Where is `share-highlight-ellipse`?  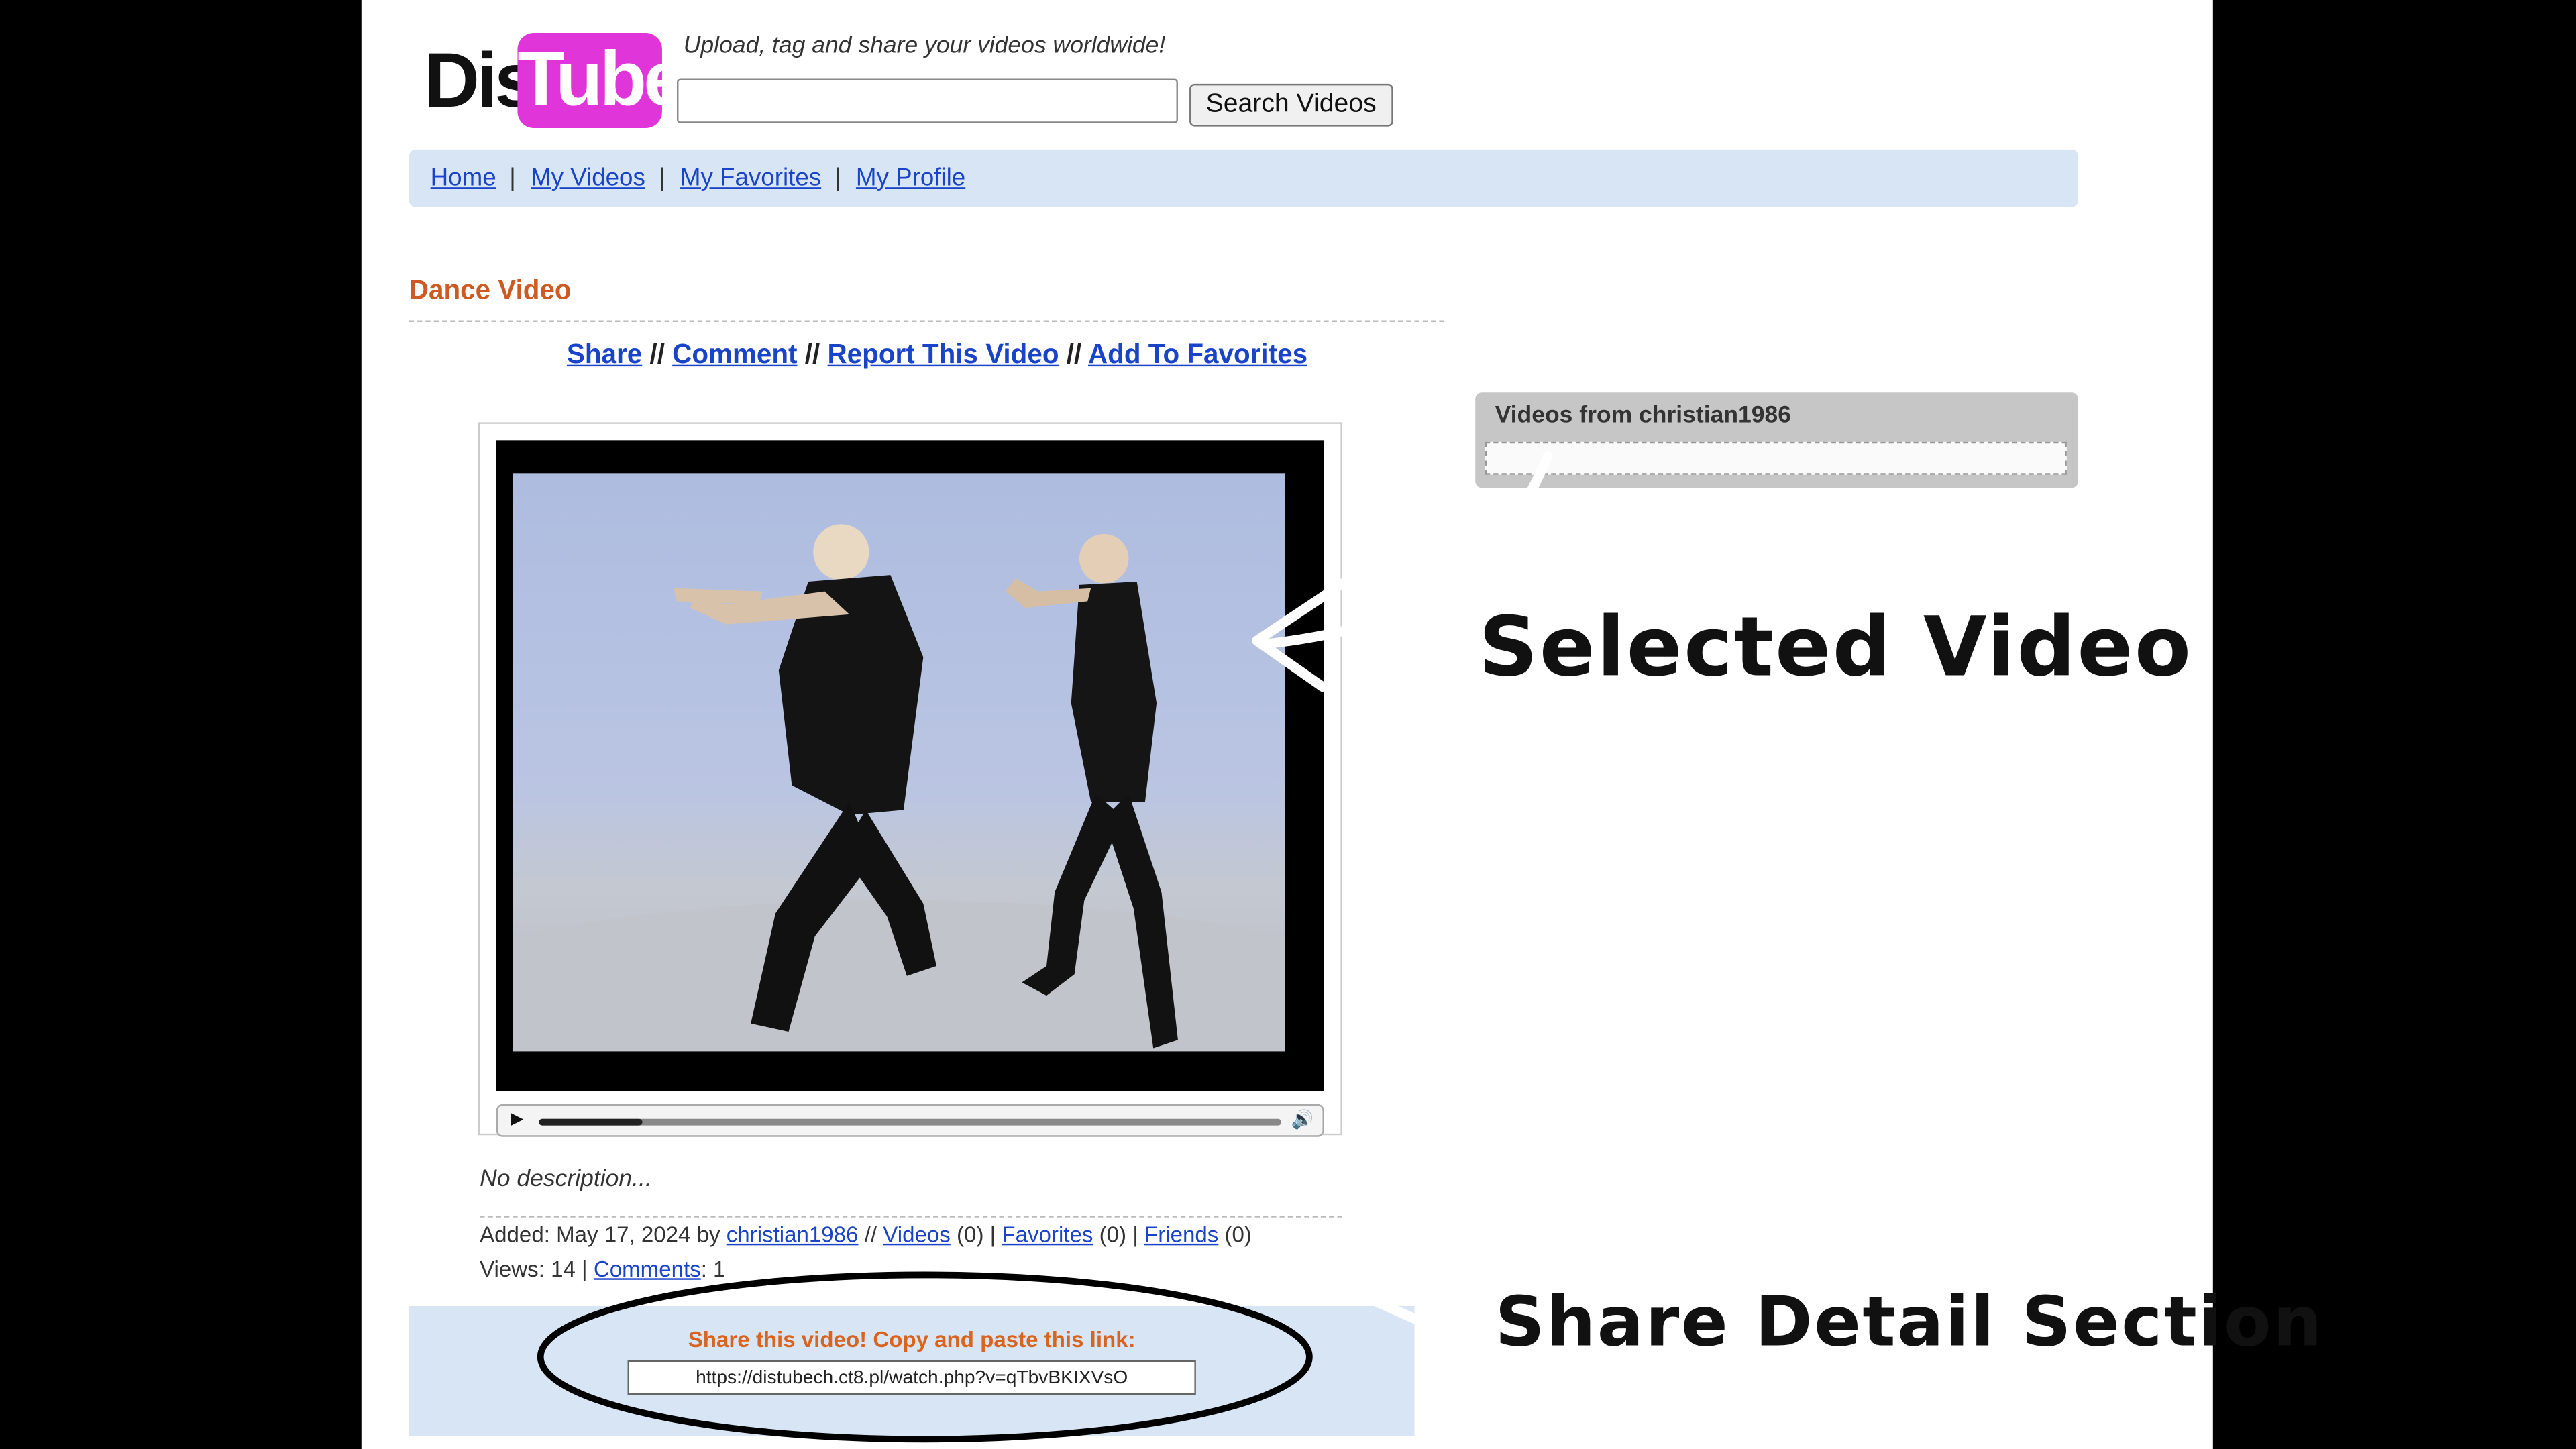 share-highlight-ellipse is located at coordinates (925, 1357).